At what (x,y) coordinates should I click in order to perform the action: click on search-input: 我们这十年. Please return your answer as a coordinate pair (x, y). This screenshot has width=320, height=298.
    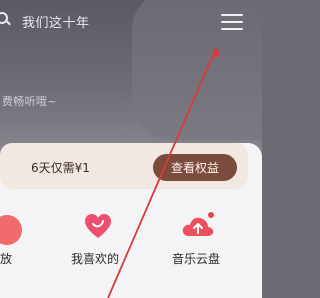
    Looking at the image, I should click on (56, 21).